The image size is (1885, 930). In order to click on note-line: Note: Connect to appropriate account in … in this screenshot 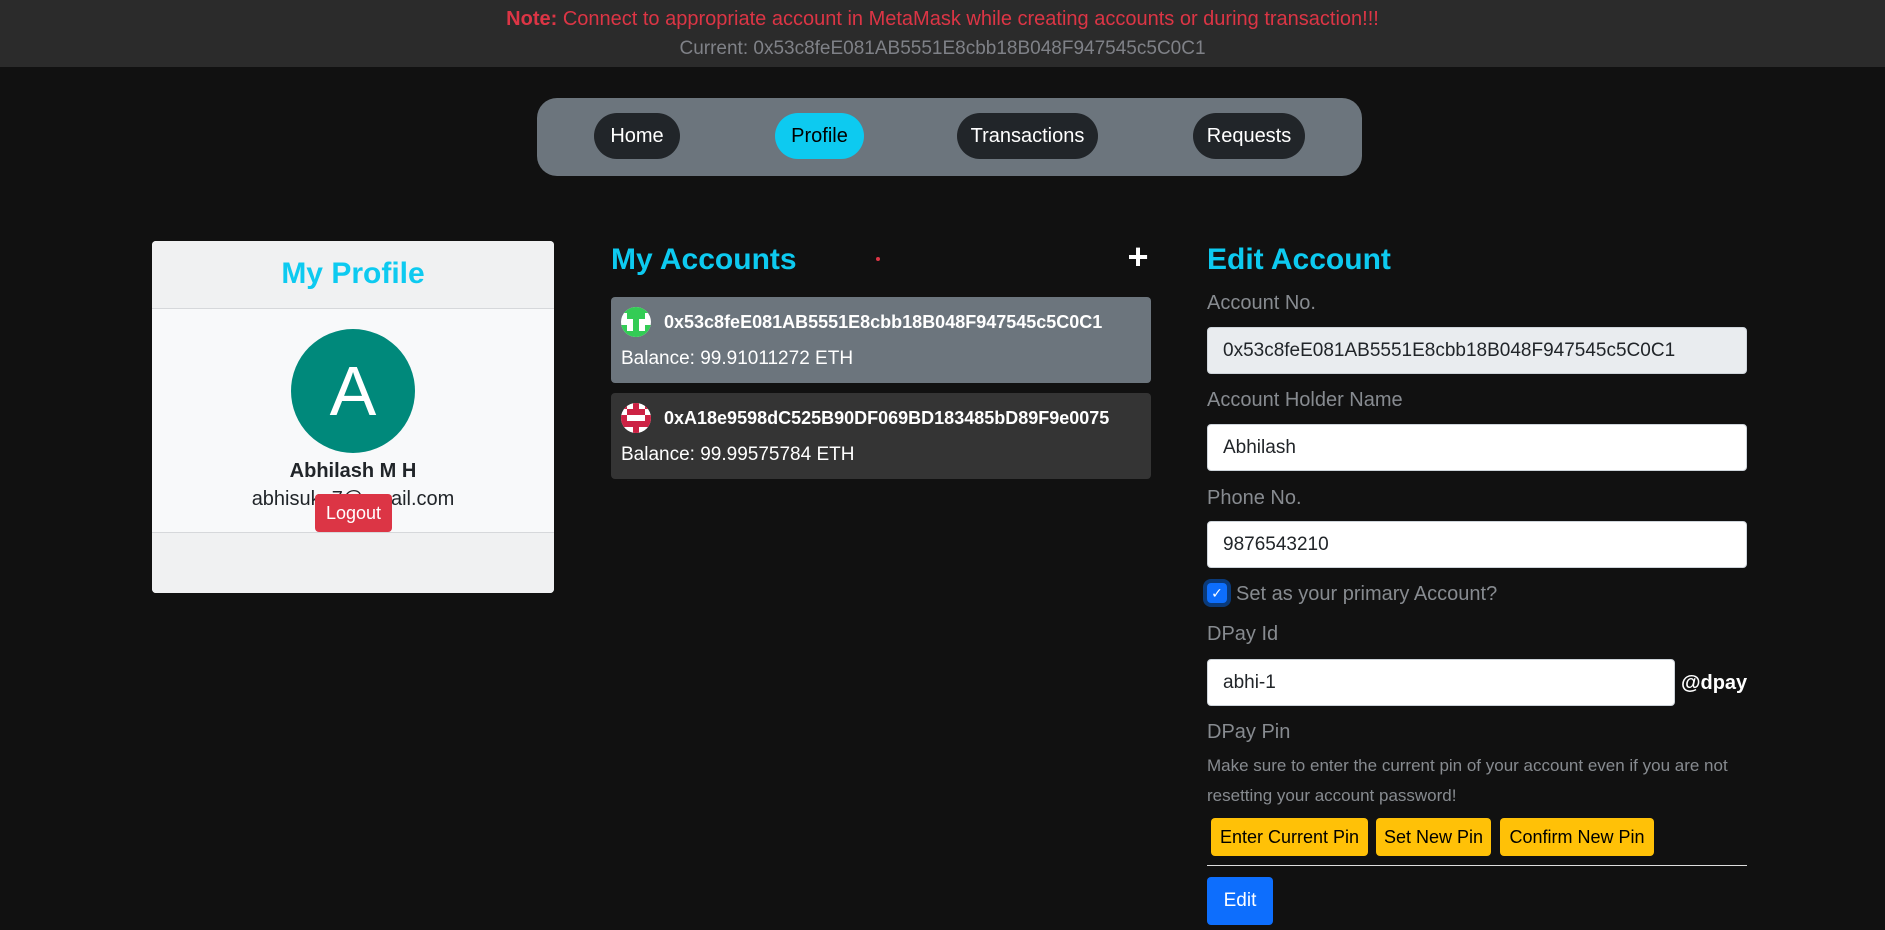, I will do `click(942, 19)`.